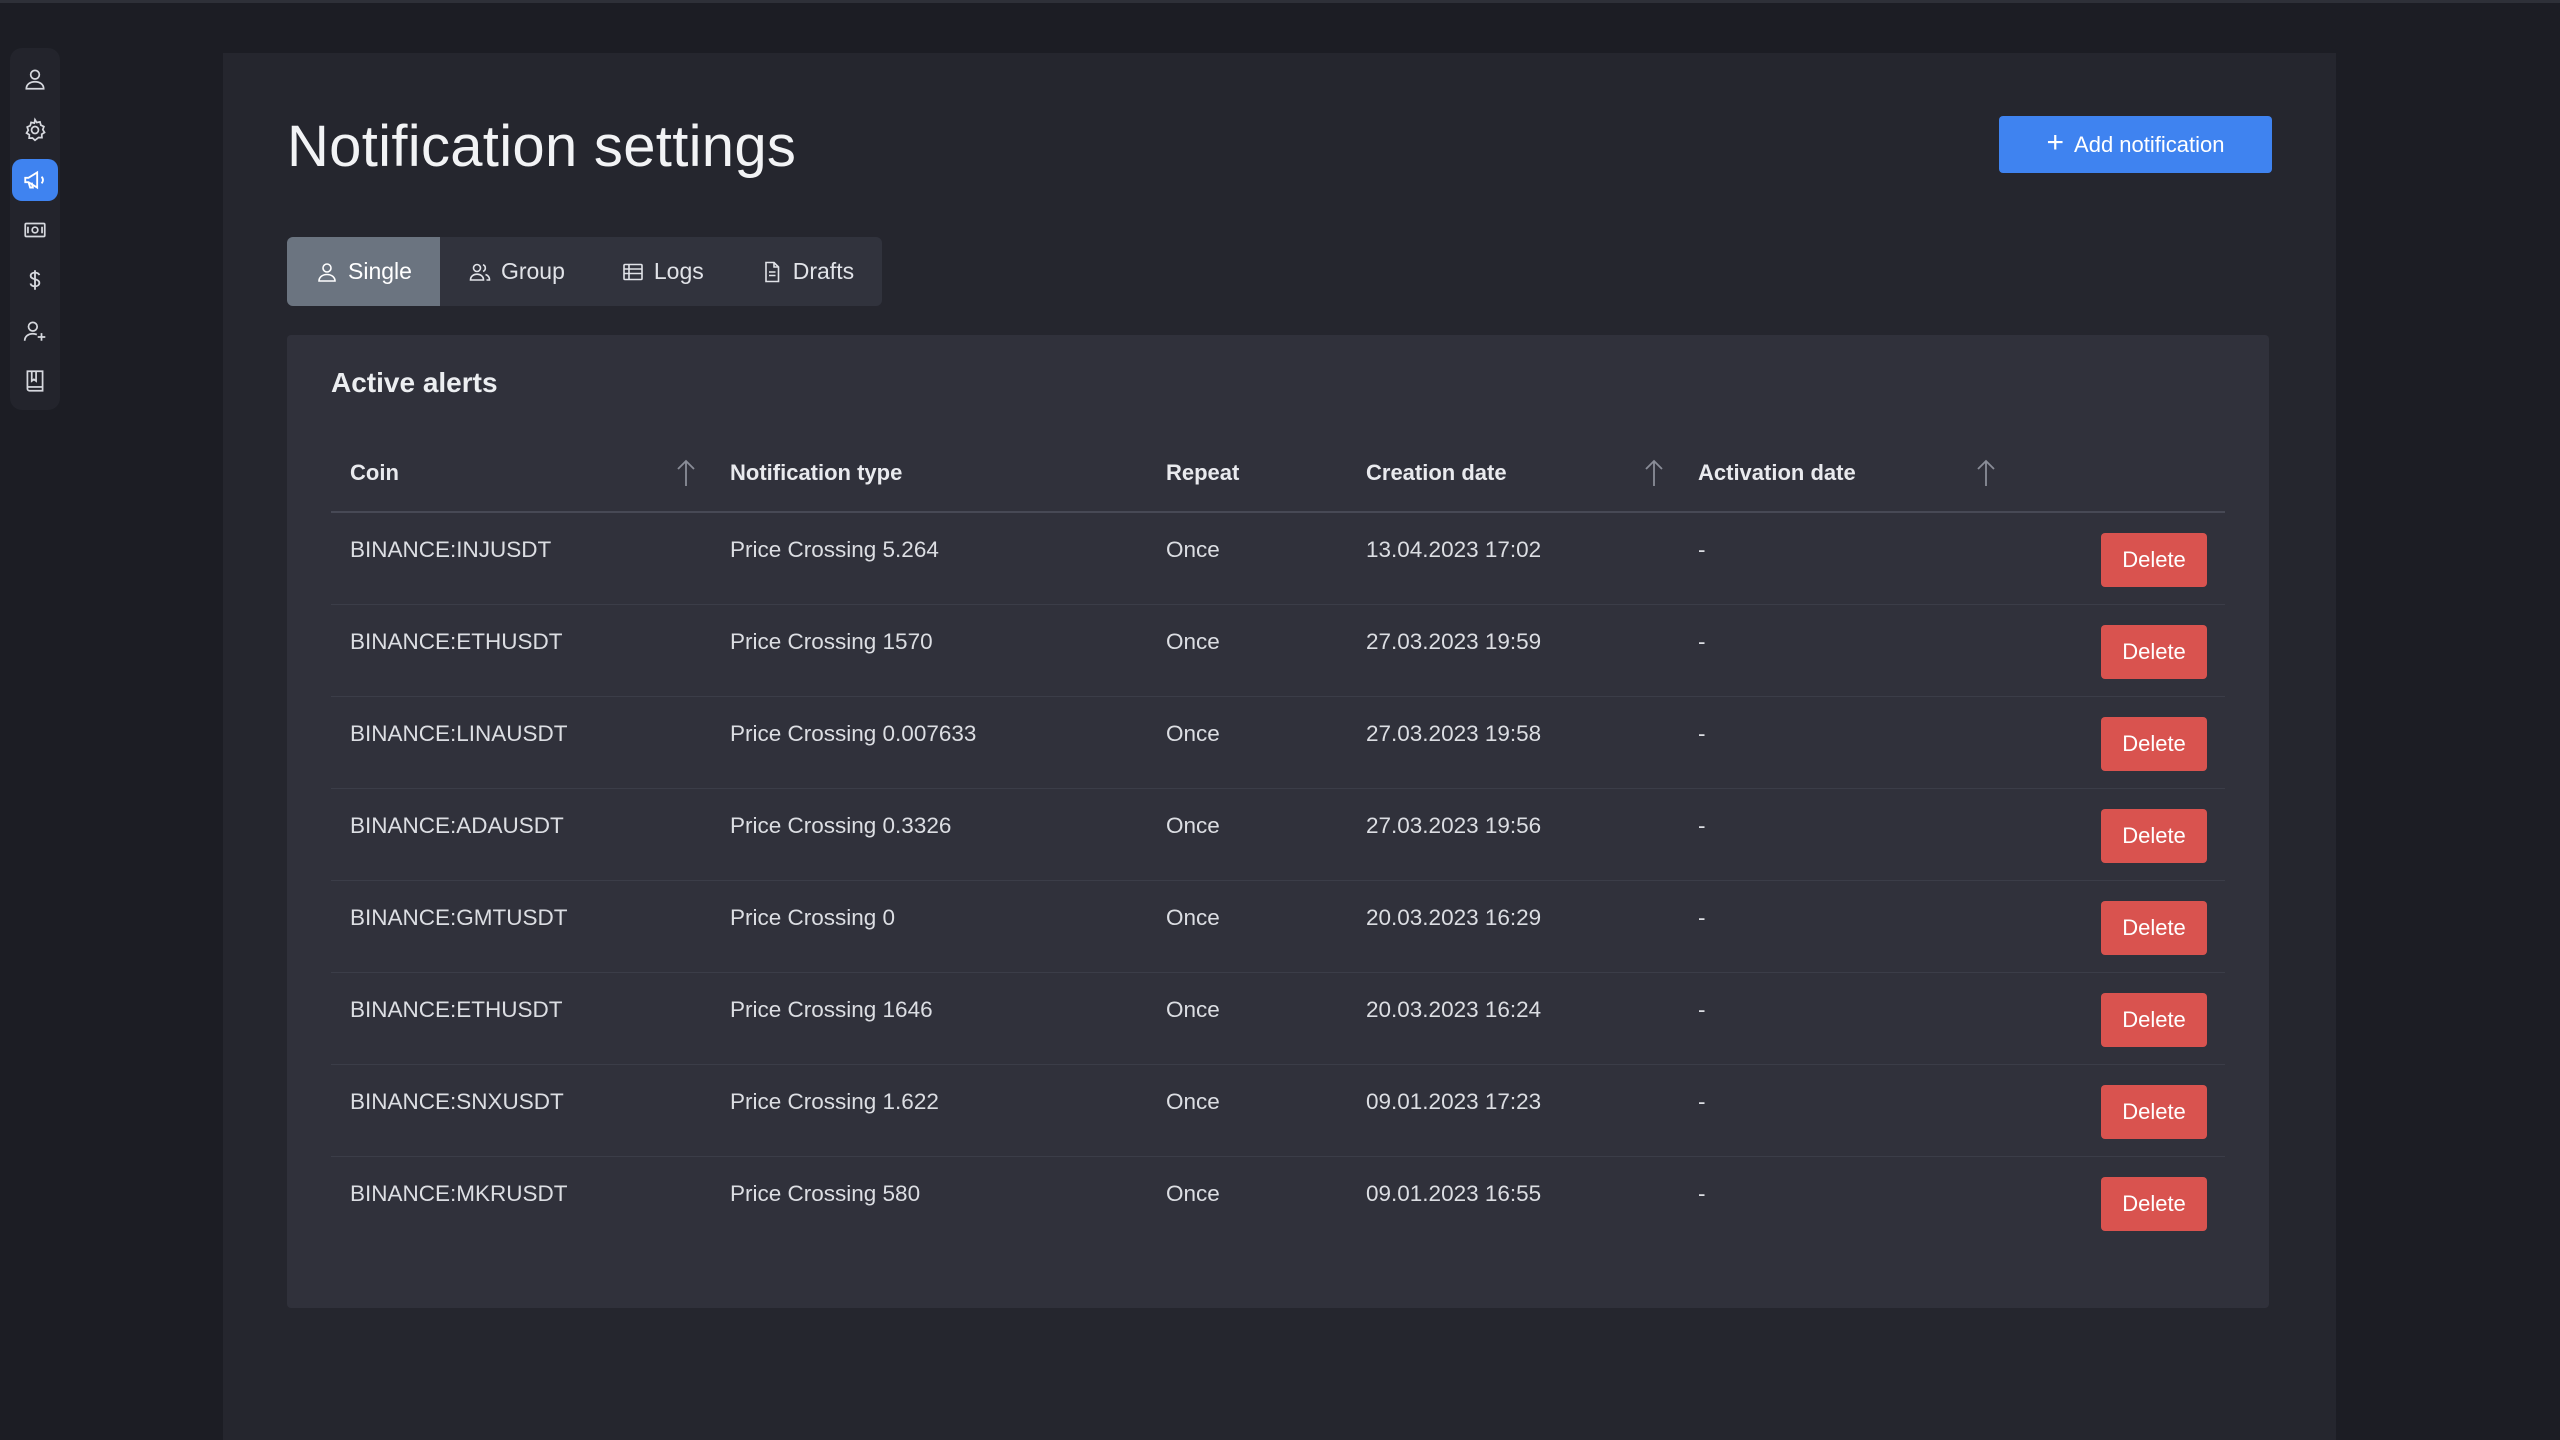 The height and width of the screenshot is (1440, 2560). What do you see at coordinates (451, 549) in the screenshot?
I see `cell-coin: BINANCE:INJUSDT` at bounding box center [451, 549].